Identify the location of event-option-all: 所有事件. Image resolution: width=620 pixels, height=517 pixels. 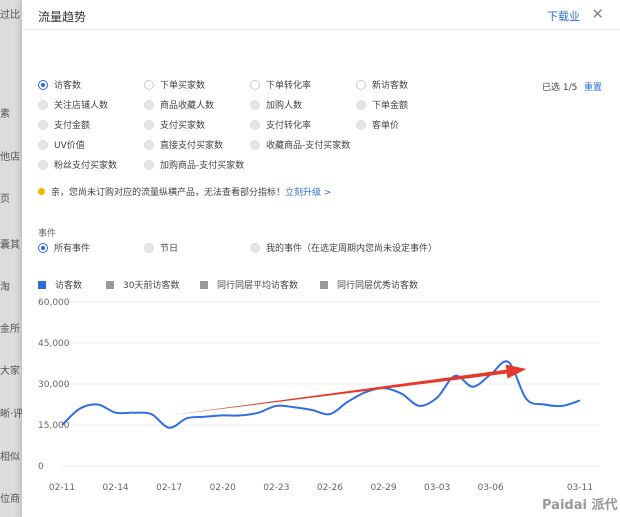
(64, 247).